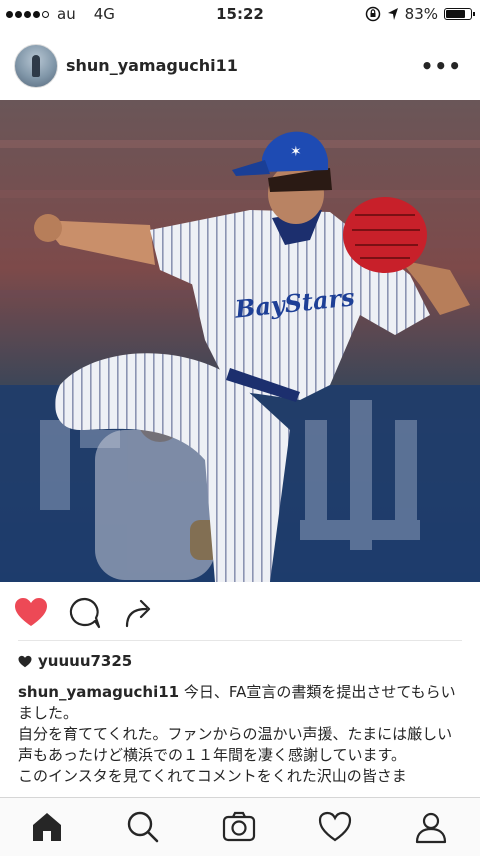  I want to click on battery-percent: 83%, so click(421, 14).